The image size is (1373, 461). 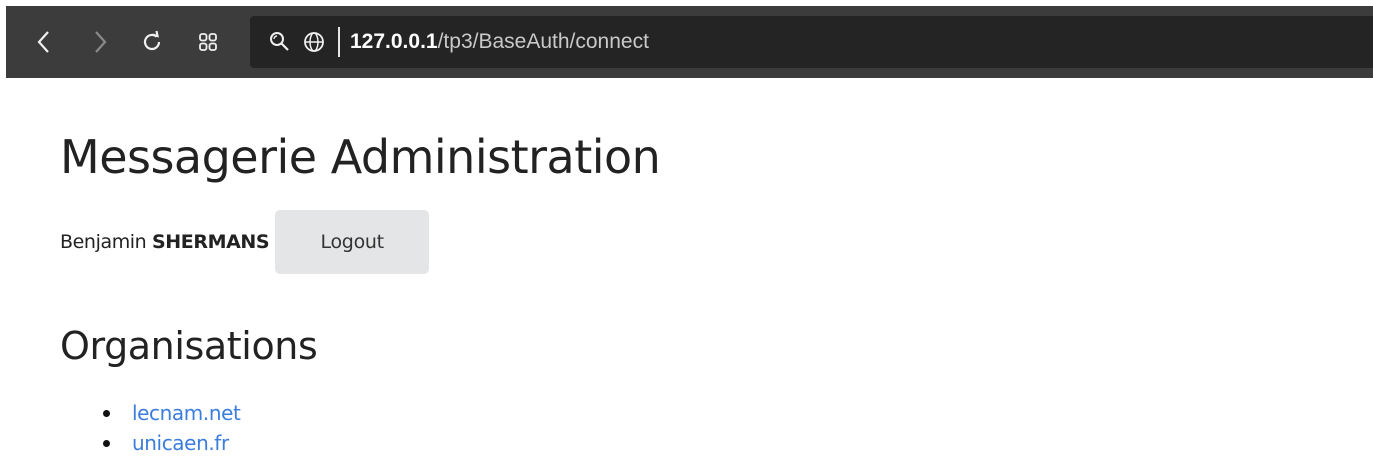 What do you see at coordinates (543, 41) in the screenshot?
I see `url-path: /tp3/BaseAuth/connect` at bounding box center [543, 41].